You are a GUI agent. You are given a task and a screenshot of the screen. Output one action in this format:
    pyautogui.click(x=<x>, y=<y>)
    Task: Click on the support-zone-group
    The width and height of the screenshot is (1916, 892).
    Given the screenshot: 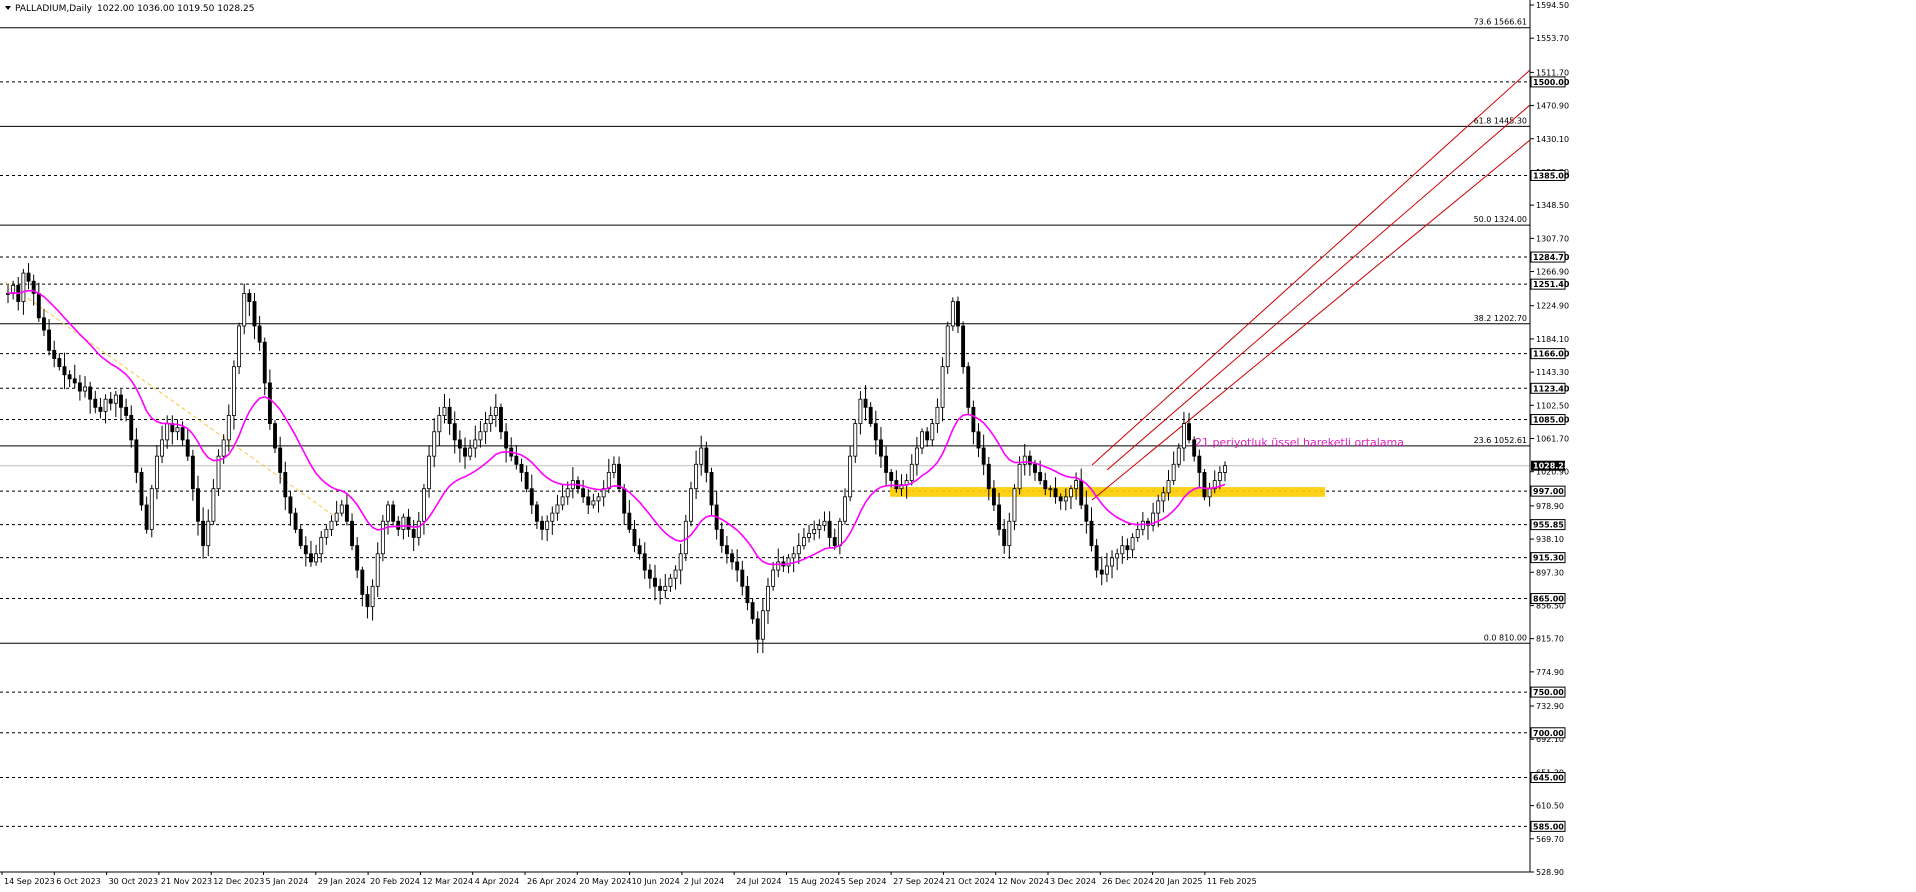 What is the action you would take?
    pyautogui.click(x=1107, y=492)
    